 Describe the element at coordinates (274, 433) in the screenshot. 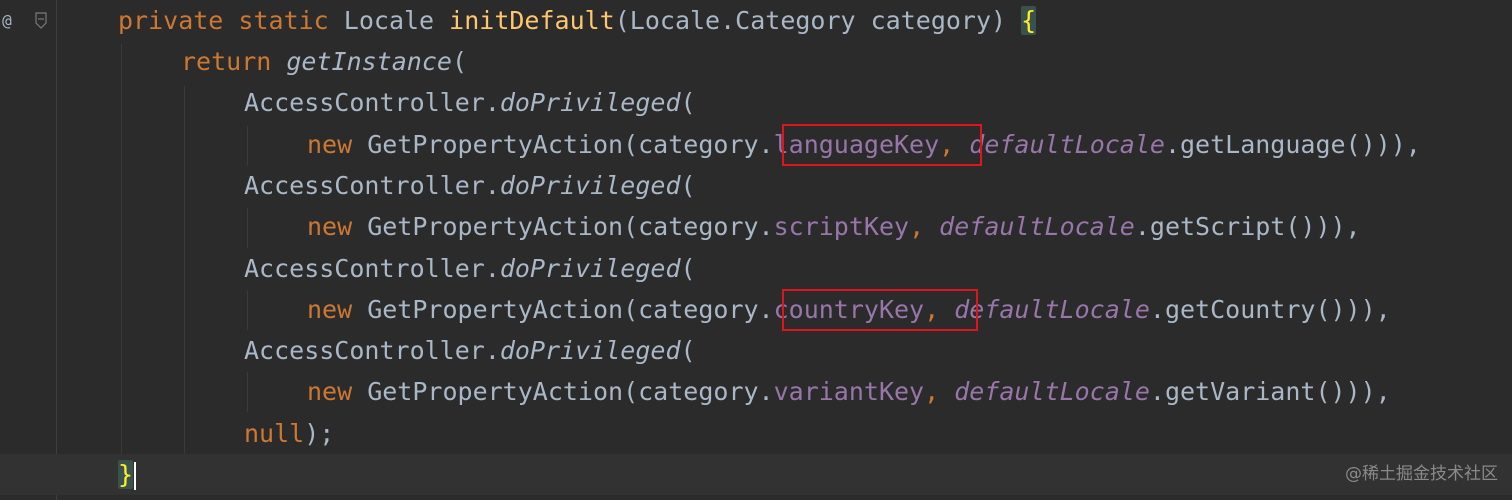

I see `keyword-null: null` at that location.